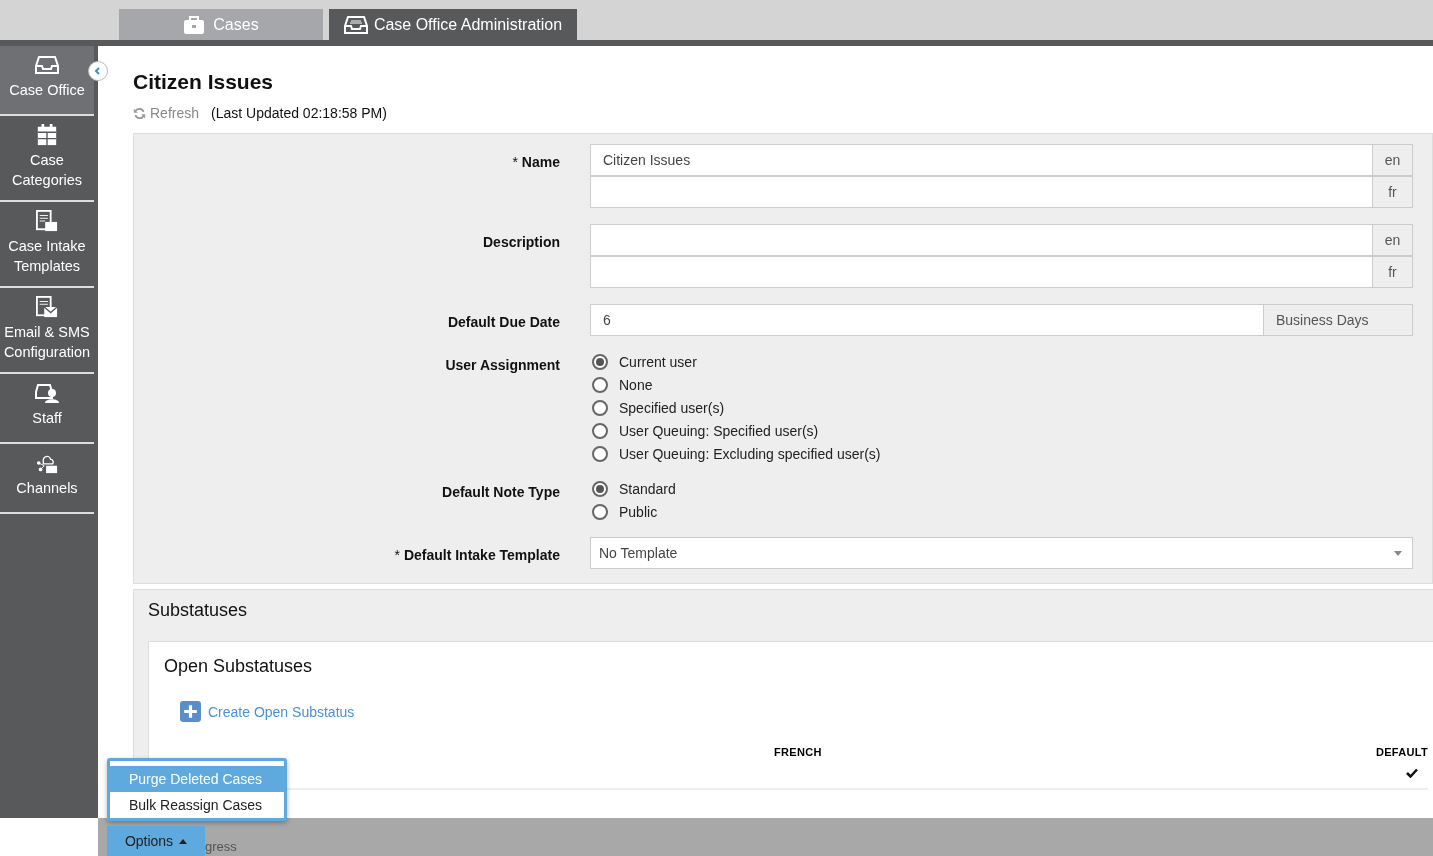 The width and height of the screenshot is (1433, 856). I want to click on plus-icon, so click(190, 711).